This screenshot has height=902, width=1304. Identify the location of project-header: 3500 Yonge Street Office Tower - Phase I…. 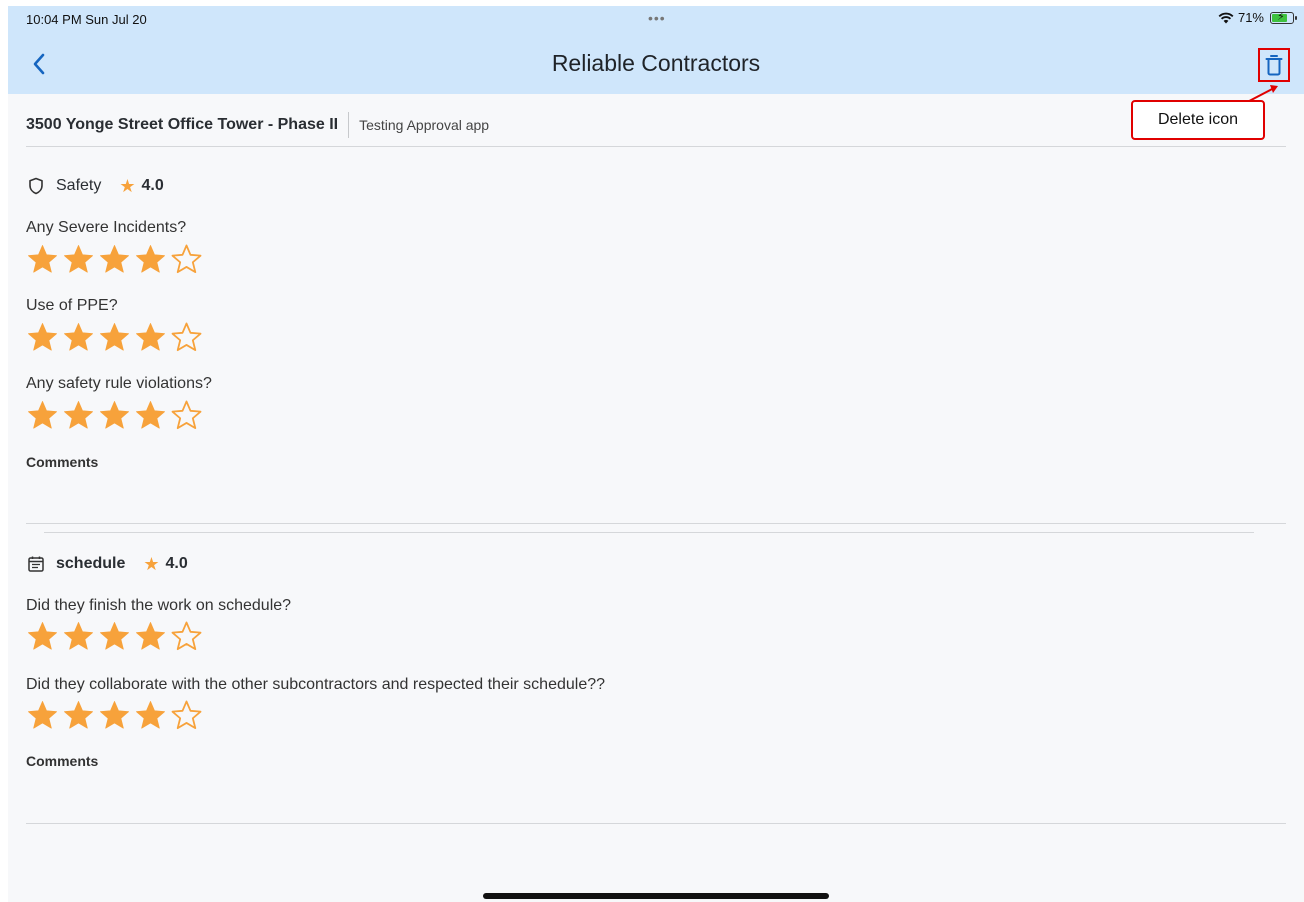
(257, 125).